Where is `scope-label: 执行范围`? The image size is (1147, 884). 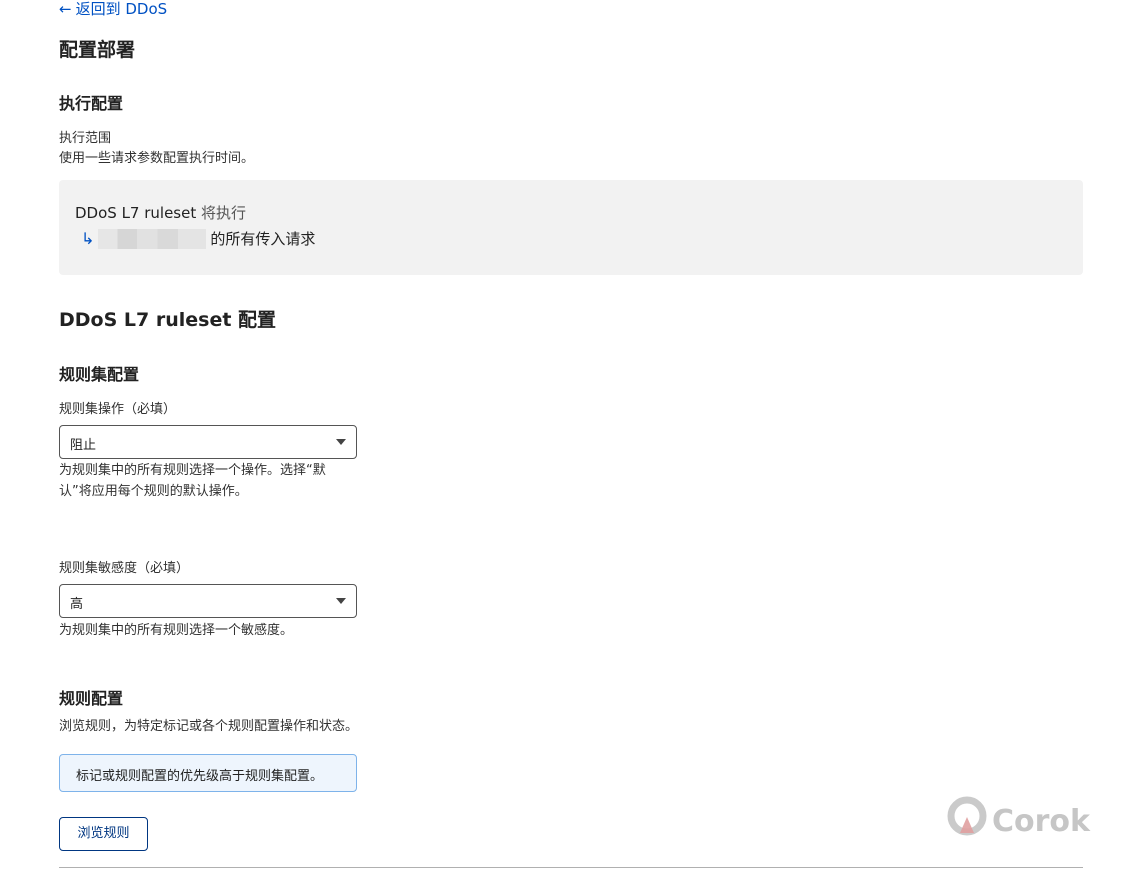
scope-label: 执行范围 is located at coordinates (85, 138).